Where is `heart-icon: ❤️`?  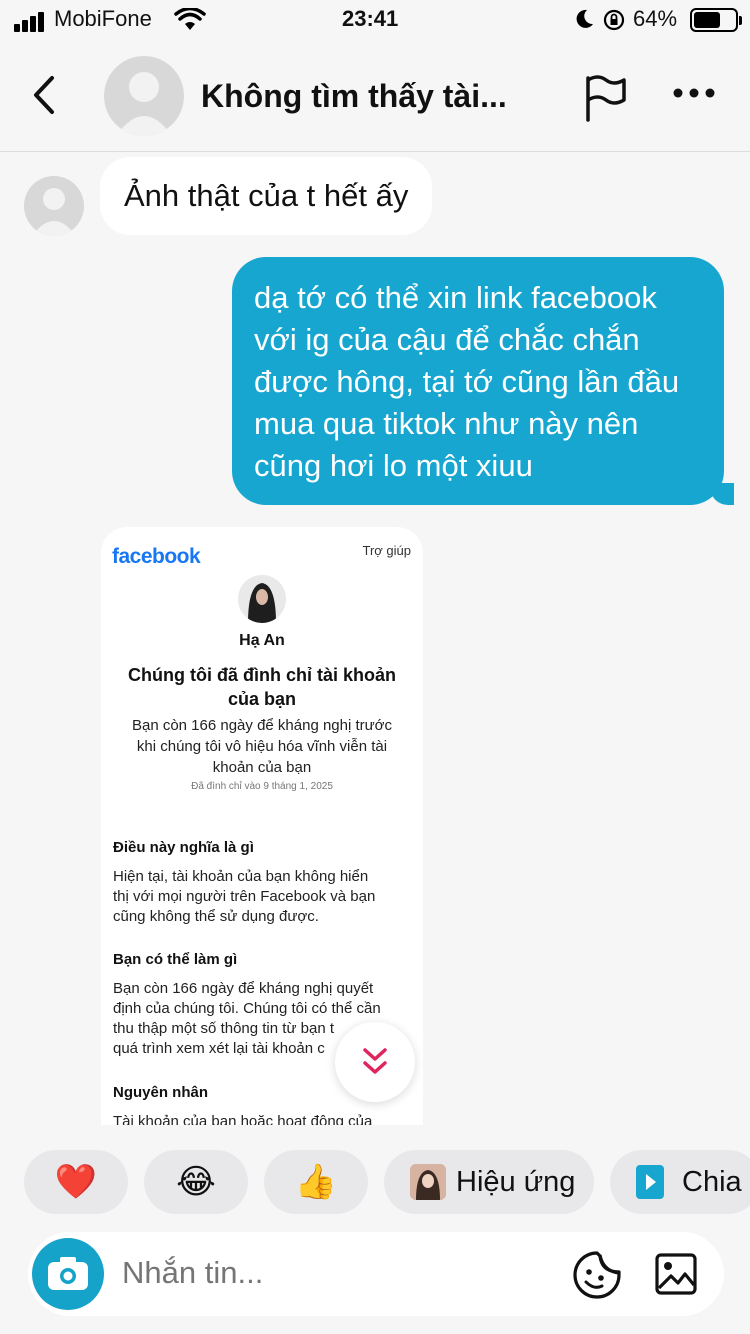
heart-icon: ❤️ is located at coordinates (76, 1182).